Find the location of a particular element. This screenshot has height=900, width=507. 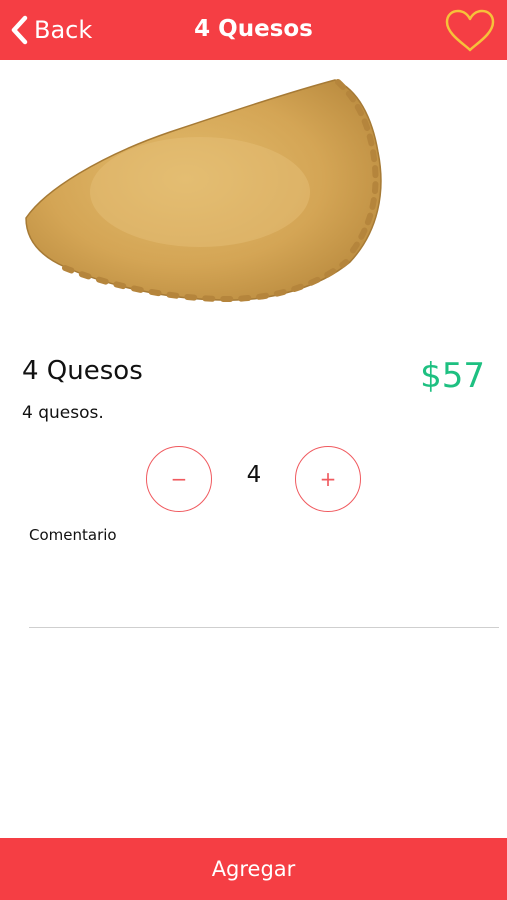

back-button: Back is located at coordinates (51, 30).